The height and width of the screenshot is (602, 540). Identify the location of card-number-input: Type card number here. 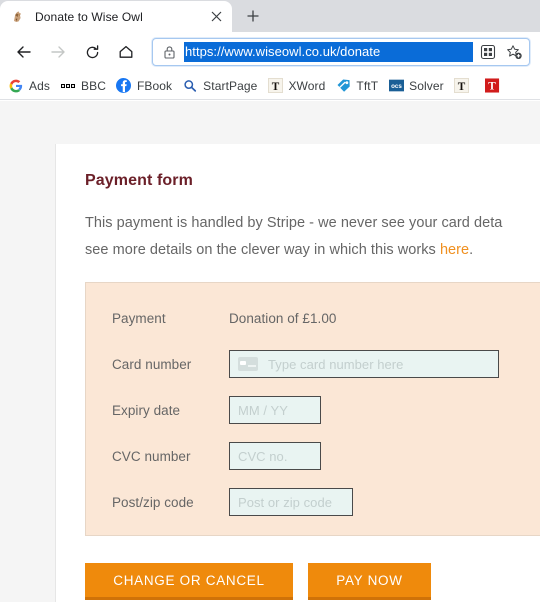
(364, 364).